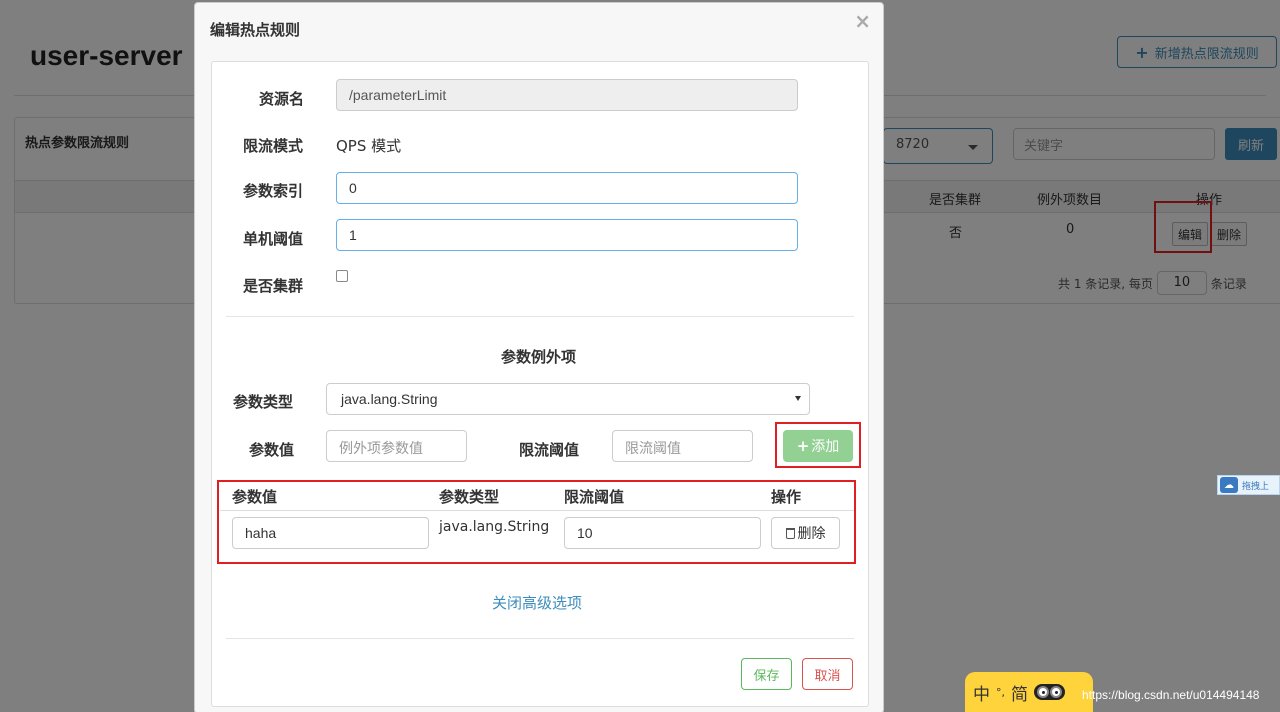  Describe the element at coordinates (798, 398) in the screenshot. I see `caret-down-icon` at that location.